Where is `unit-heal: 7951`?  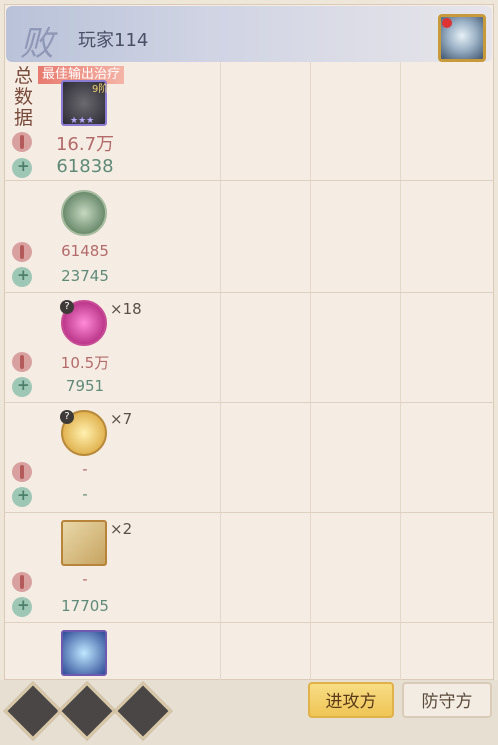 unit-heal: 7951 is located at coordinates (85, 386).